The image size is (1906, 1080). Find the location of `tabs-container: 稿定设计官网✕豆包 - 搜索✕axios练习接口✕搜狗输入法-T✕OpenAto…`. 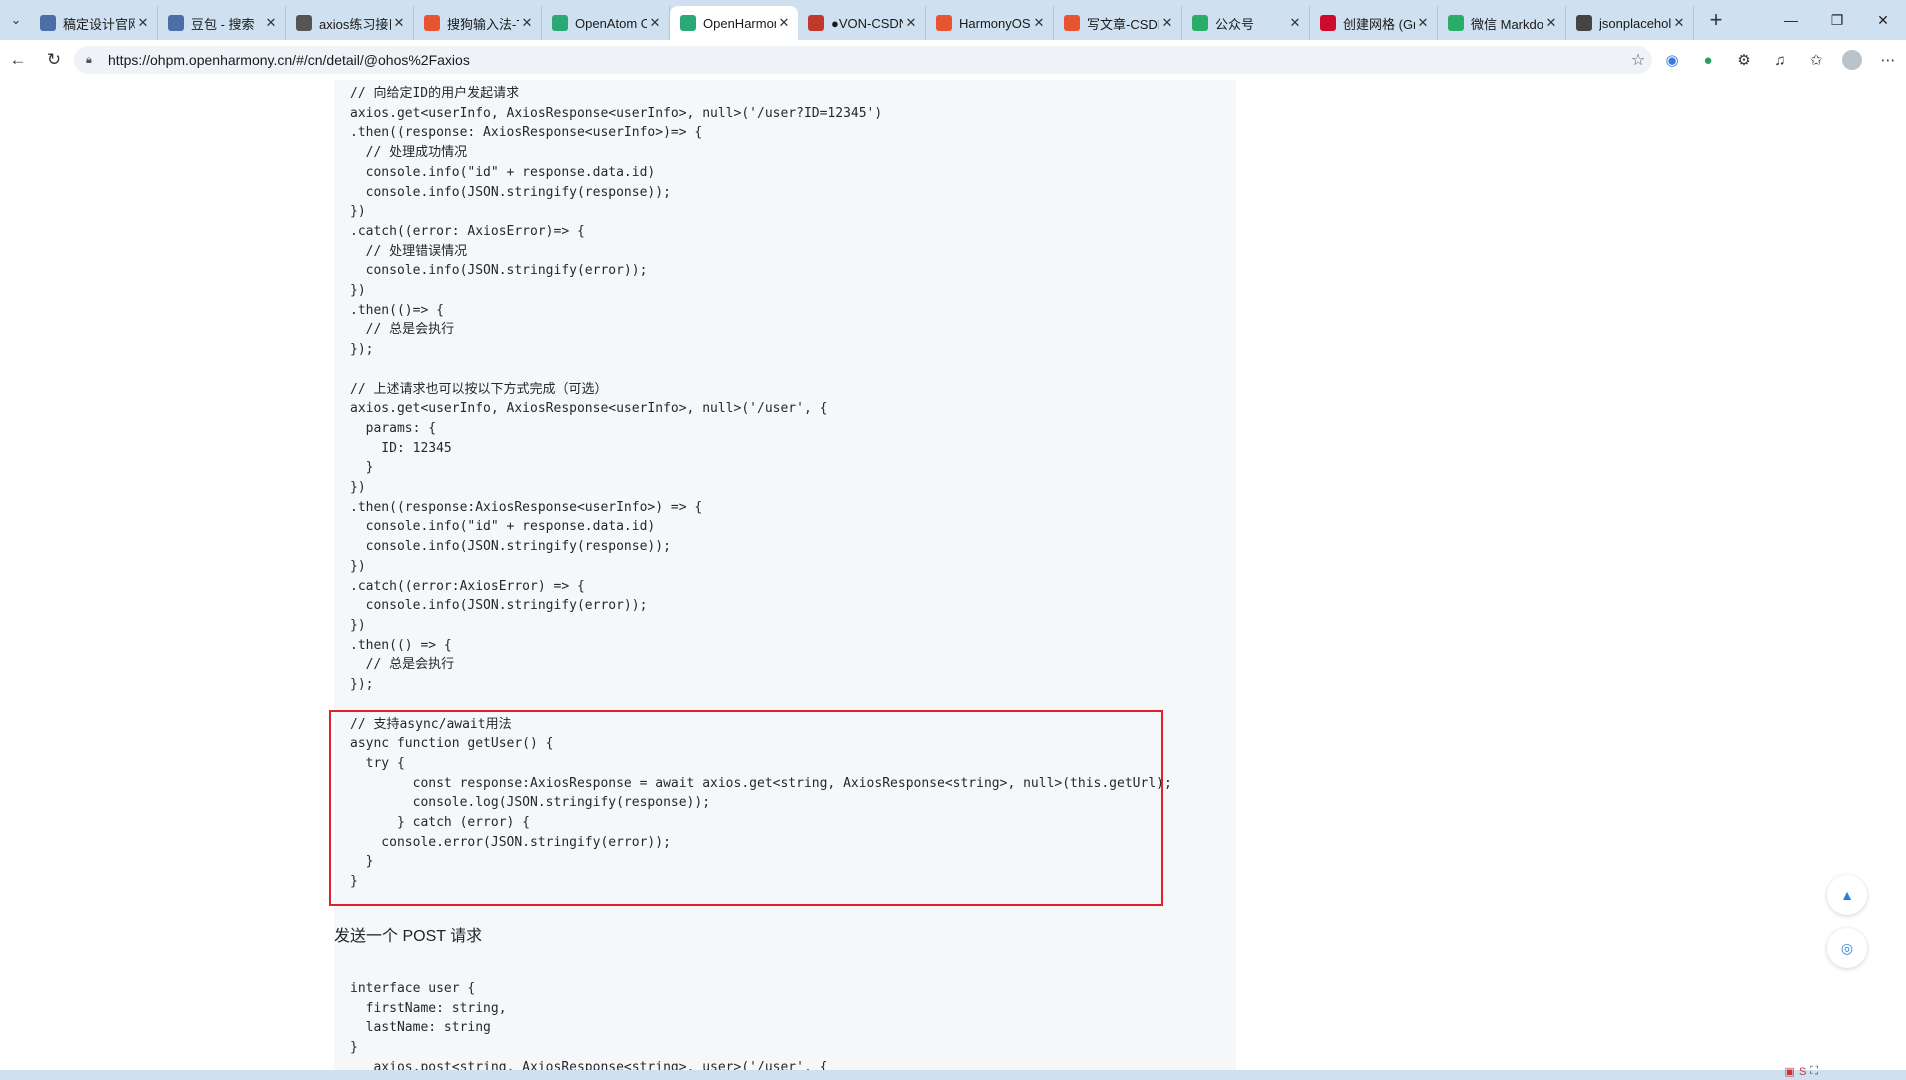

tabs-container: 稿定设计官网✕豆包 - 搜索✕axios练习接口✕搜狗输入法-T✕OpenAto… is located at coordinates (862, 20).